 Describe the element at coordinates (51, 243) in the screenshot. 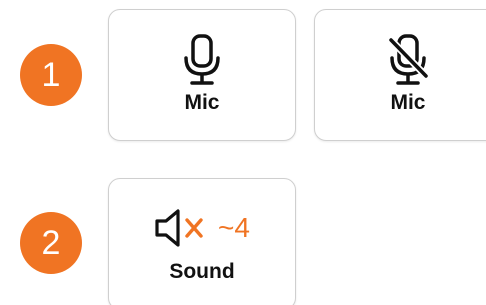

I see `step-badge-2: 2` at that location.